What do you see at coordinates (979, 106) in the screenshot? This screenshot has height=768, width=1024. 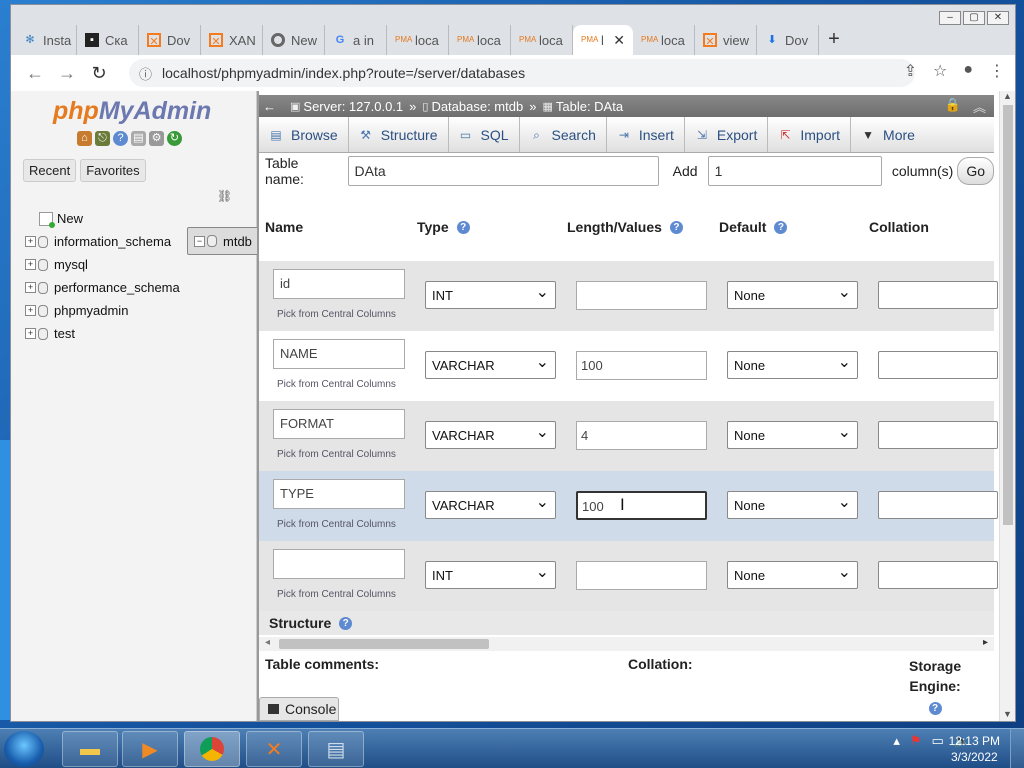 I see `collapse-icon: ︽` at bounding box center [979, 106].